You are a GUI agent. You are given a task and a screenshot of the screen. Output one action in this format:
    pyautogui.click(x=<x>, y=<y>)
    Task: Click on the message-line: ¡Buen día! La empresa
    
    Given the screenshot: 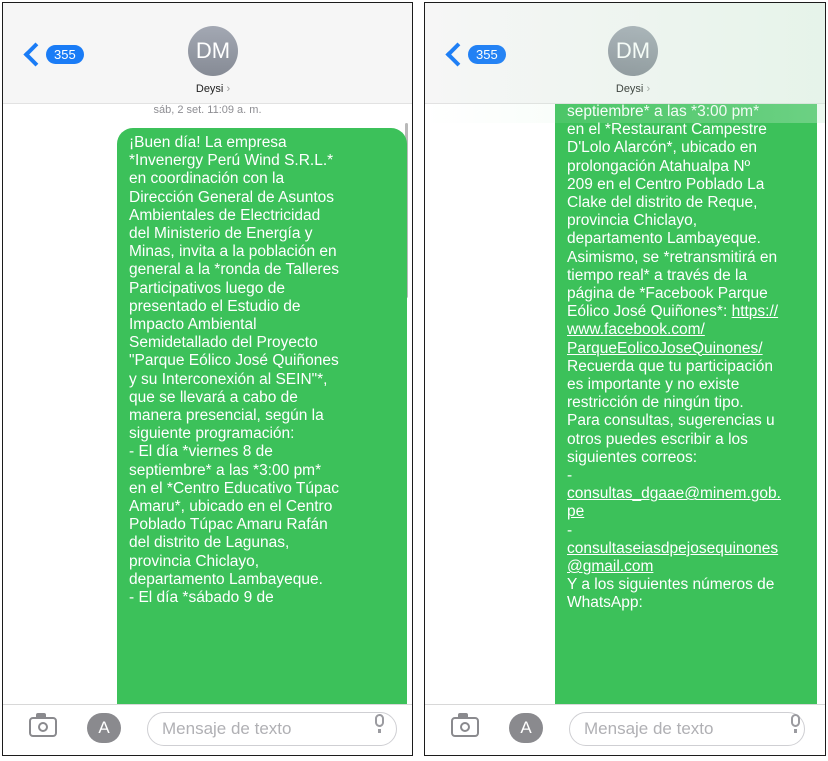 What is the action you would take?
    pyautogui.click(x=208, y=142)
    